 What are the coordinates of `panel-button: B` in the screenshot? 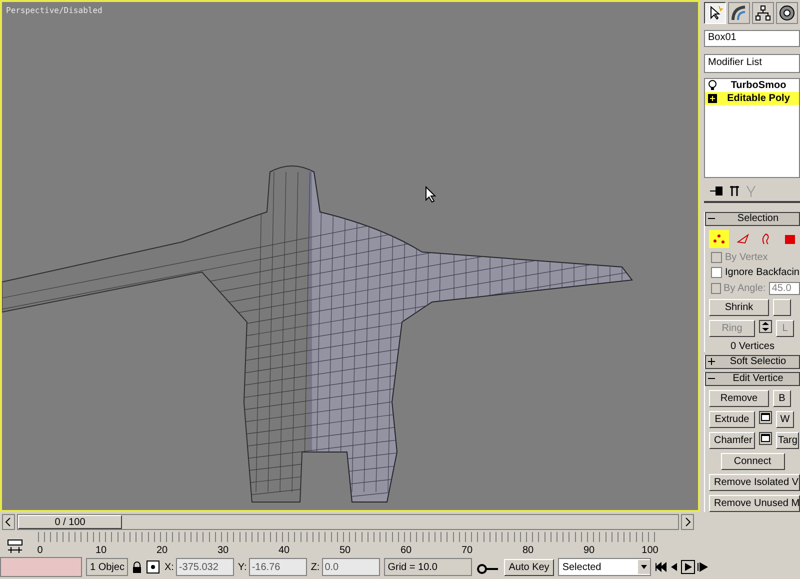 It's located at (782, 398).